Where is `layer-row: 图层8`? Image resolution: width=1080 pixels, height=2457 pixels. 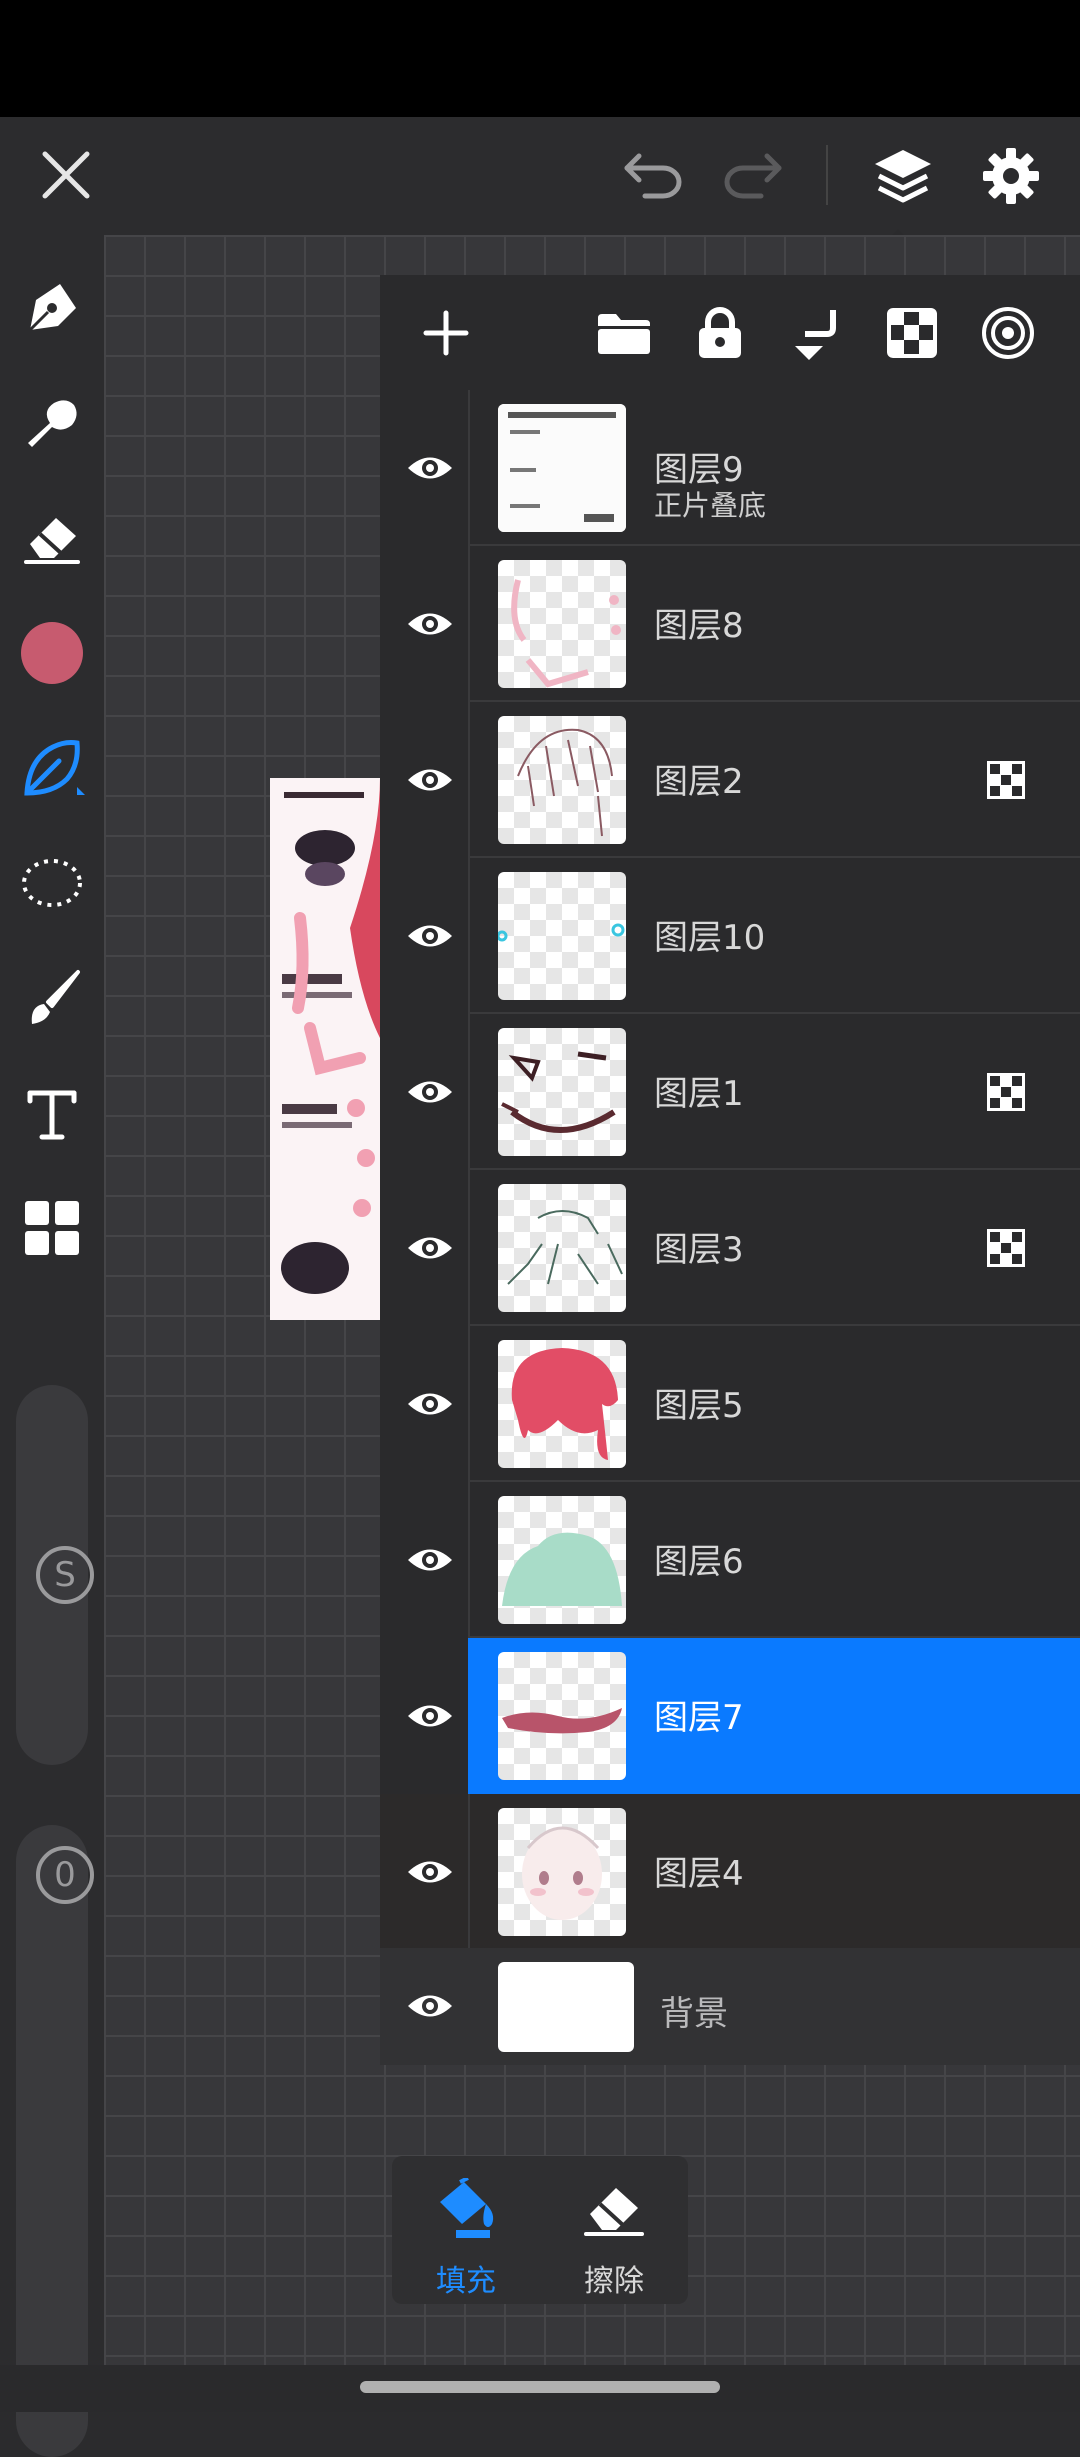
layer-row: 图层8 is located at coordinates (730, 624).